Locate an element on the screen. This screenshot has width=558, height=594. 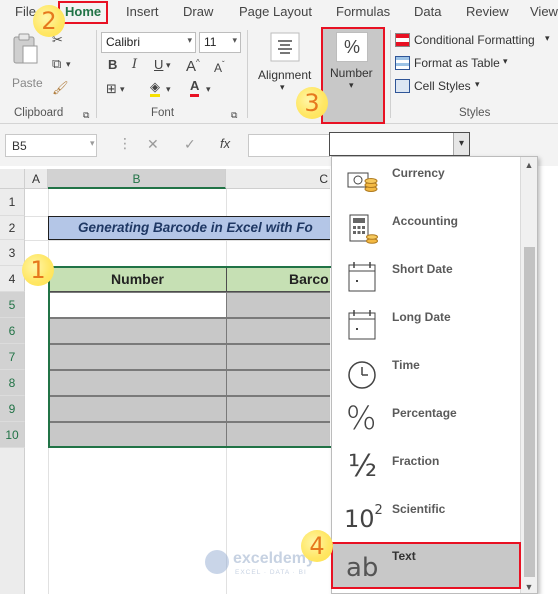
row-header-2: 2 is located at coordinates (12, 228).